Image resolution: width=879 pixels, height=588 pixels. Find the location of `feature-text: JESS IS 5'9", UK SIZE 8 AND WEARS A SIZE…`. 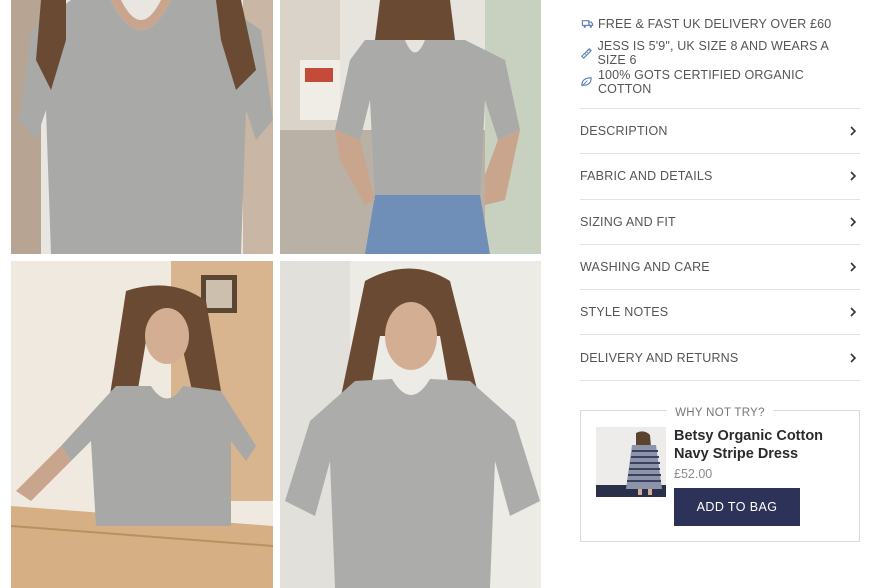

feature-text: JESS IS 5'9", UK SIZE 8 AND WEARS A SIZE… is located at coordinates (713, 52).